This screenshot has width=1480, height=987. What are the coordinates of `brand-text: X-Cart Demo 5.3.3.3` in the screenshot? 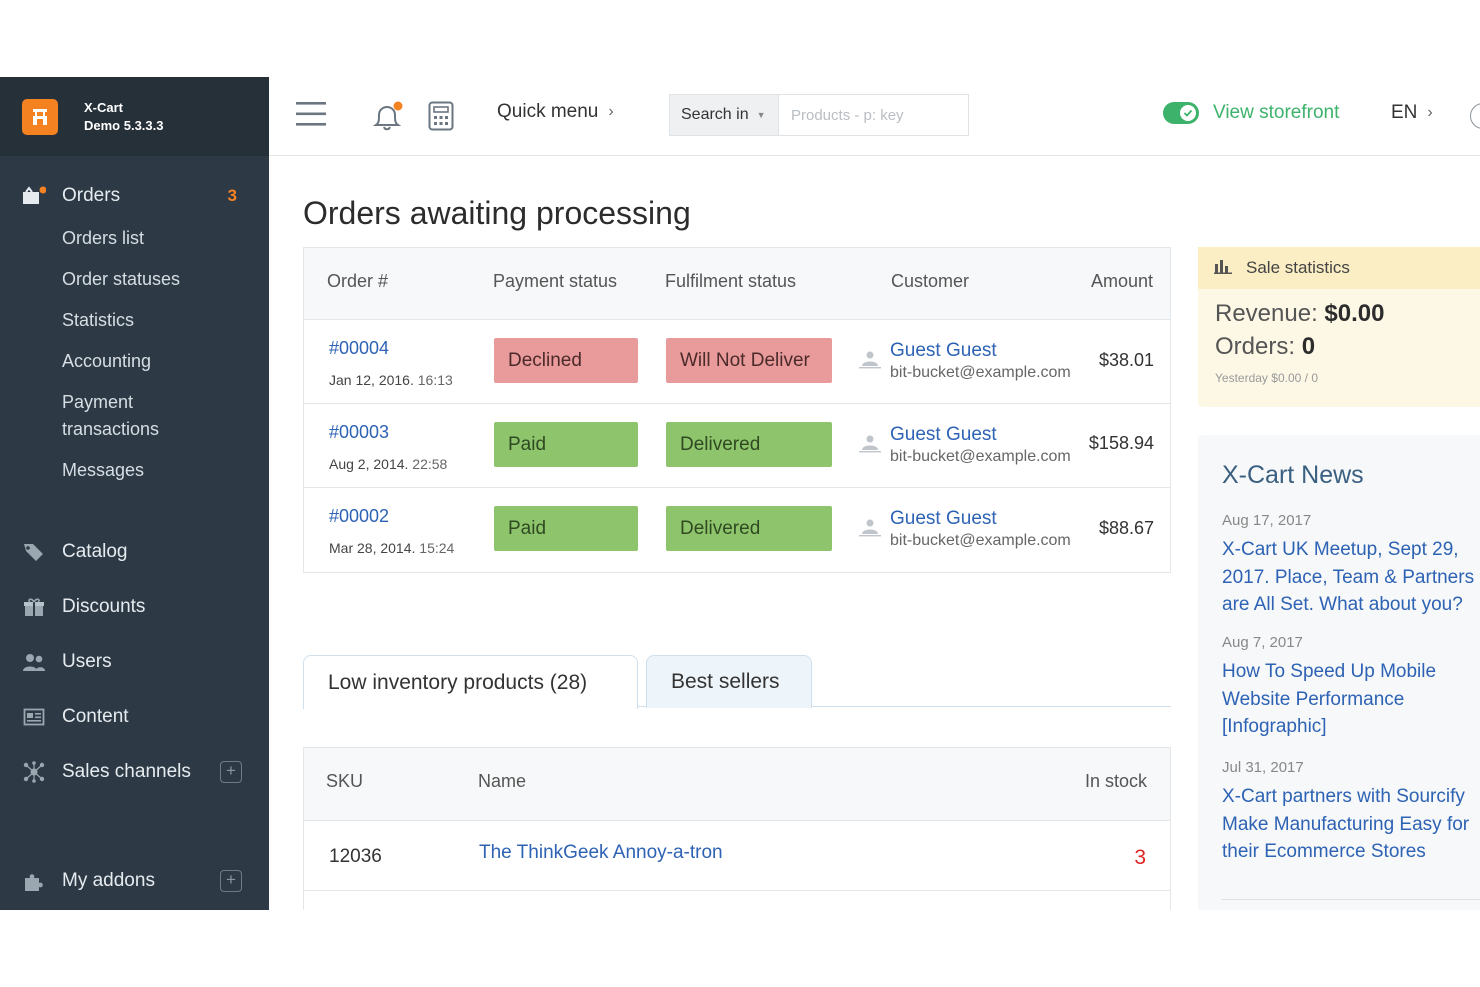 It's located at (124, 117).